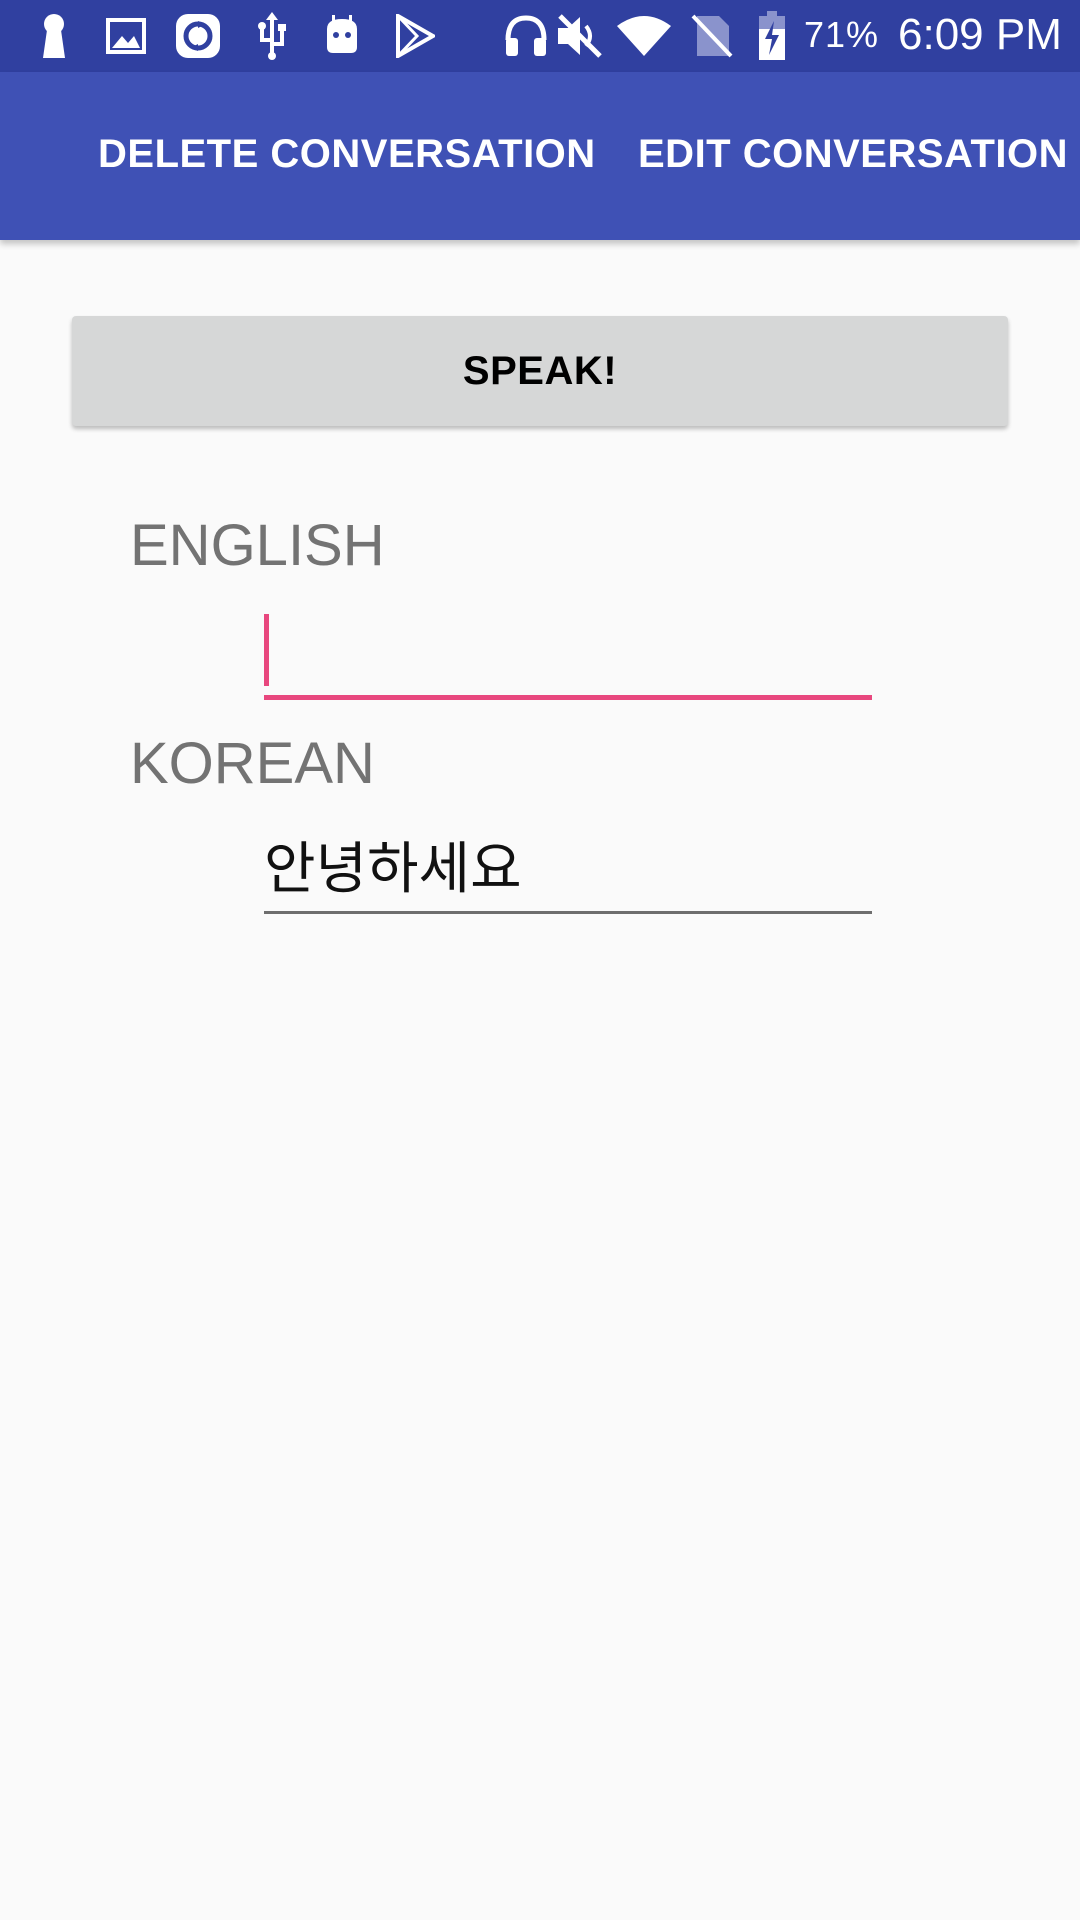  What do you see at coordinates (198, 36) in the screenshot?
I see `sync-icon` at bounding box center [198, 36].